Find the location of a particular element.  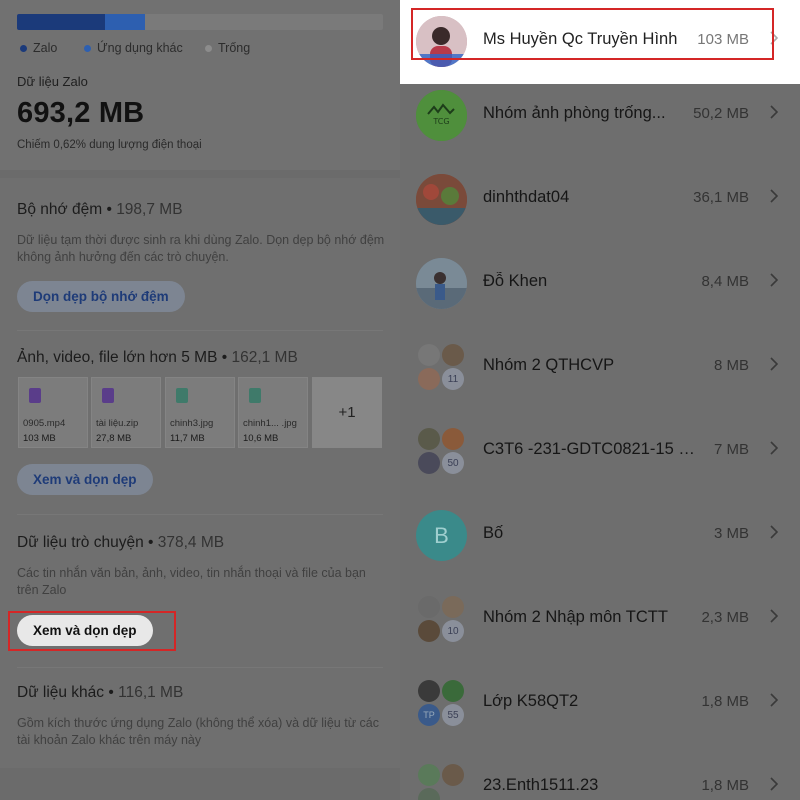

chat-data-heading: Dữ liệu trò chuyện • 378,4 MB is located at coordinates (121, 542).